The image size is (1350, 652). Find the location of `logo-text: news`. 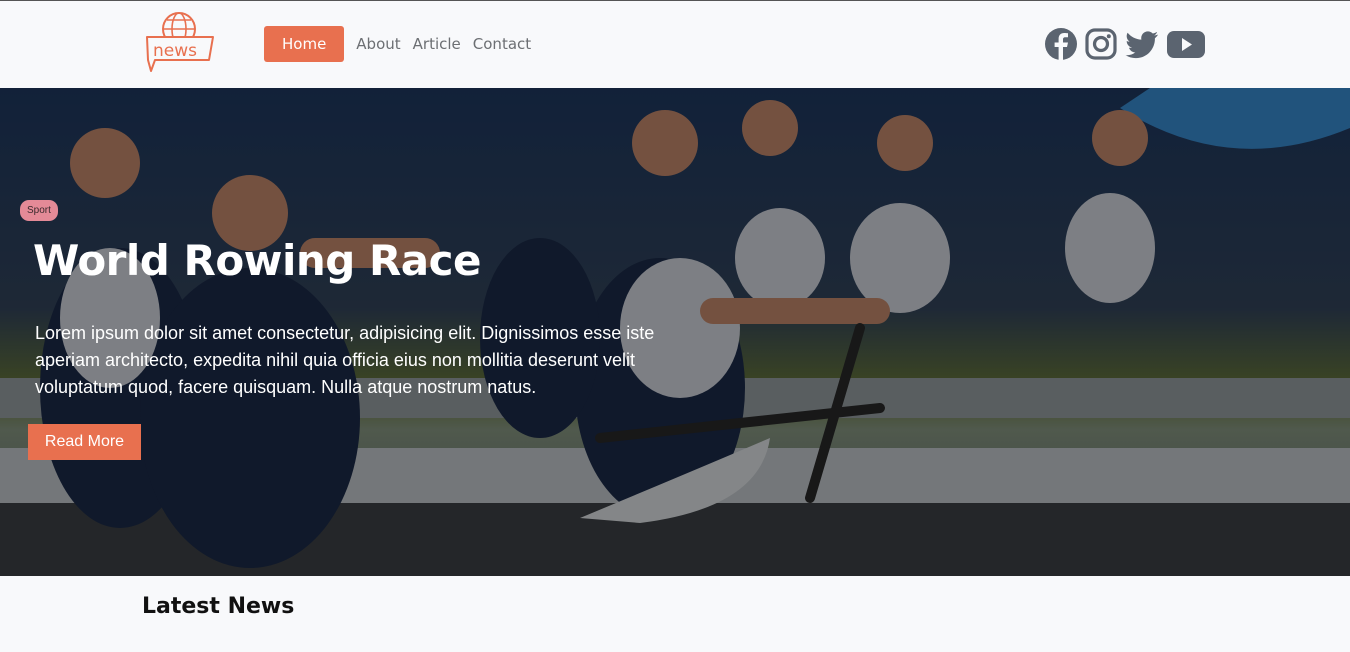

logo-text: news is located at coordinates (175, 51).